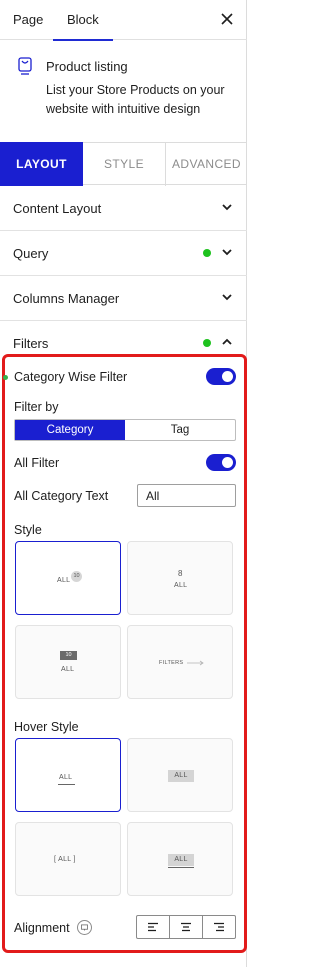  Describe the element at coordinates (28, 20) in the screenshot. I see `tab-page: Page` at that location.